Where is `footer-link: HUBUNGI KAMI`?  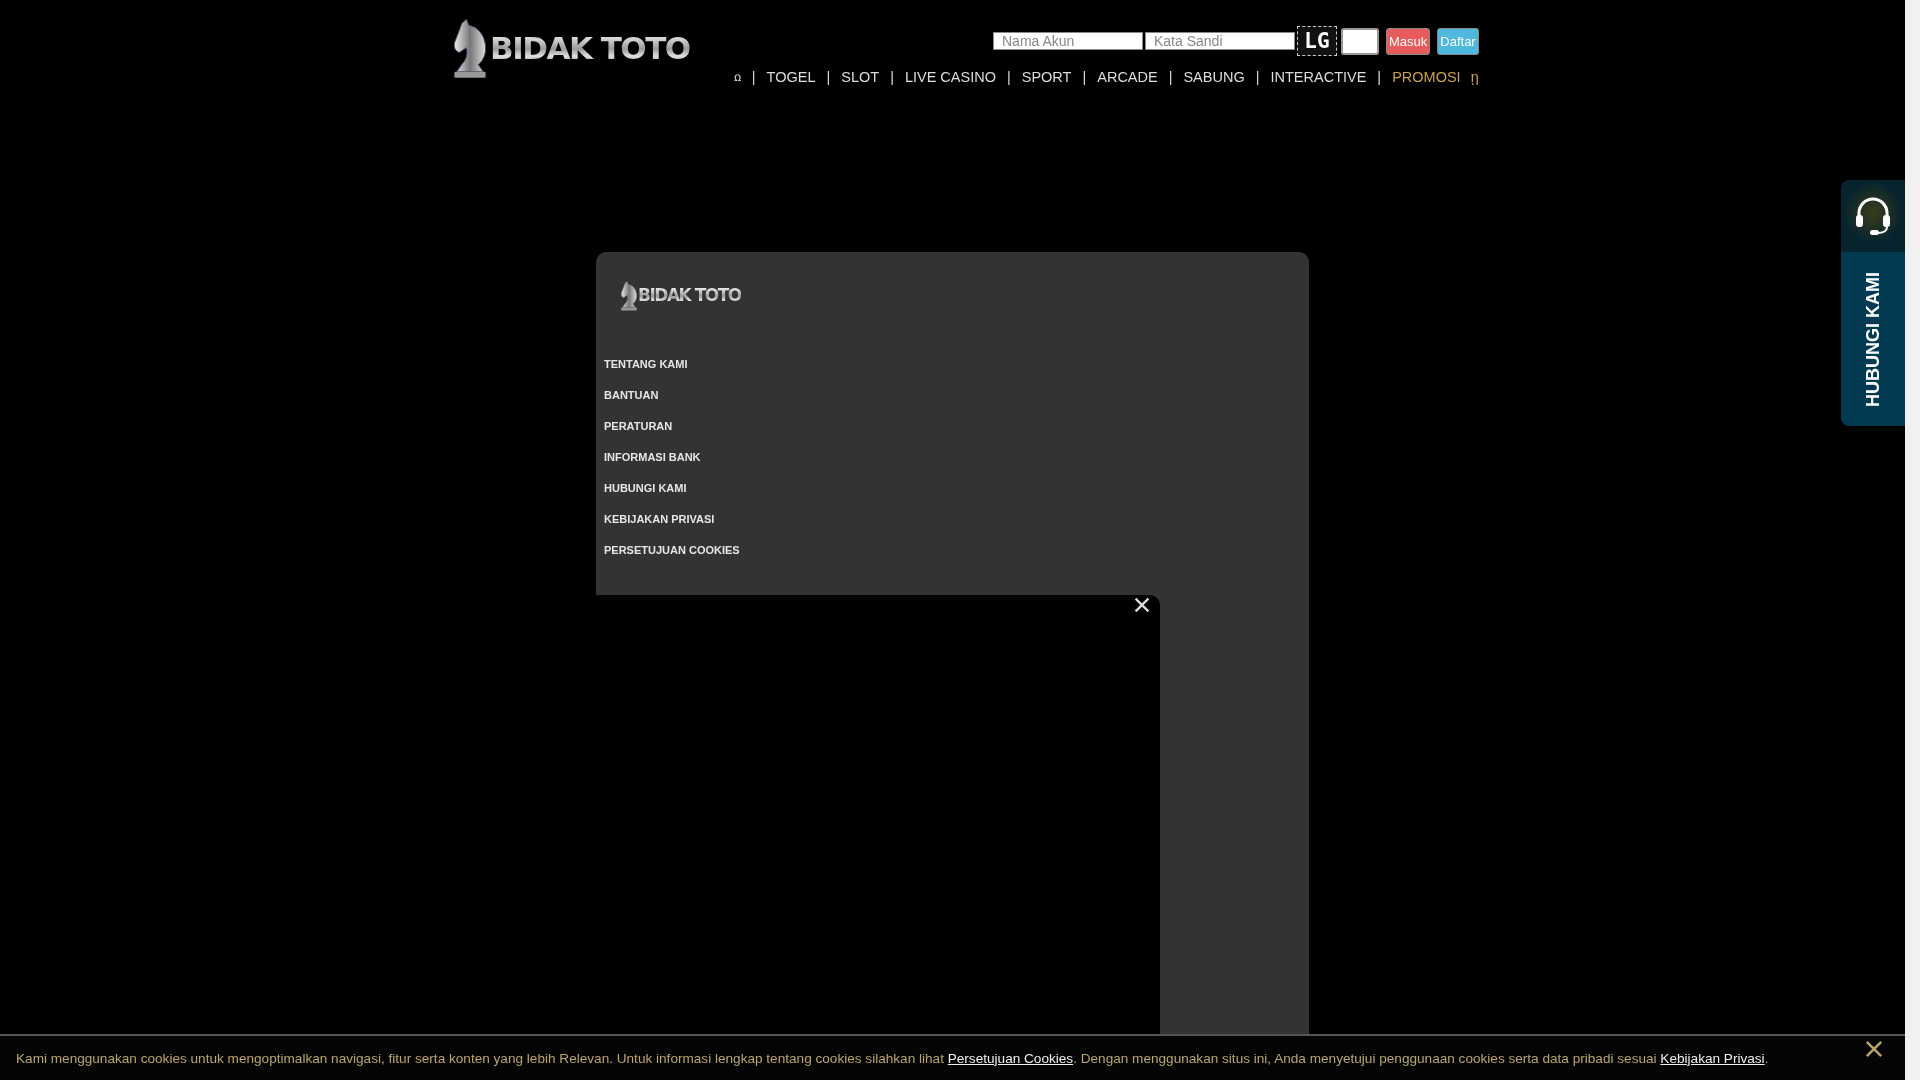 footer-link: HUBUNGI KAMI is located at coordinates (645, 488).